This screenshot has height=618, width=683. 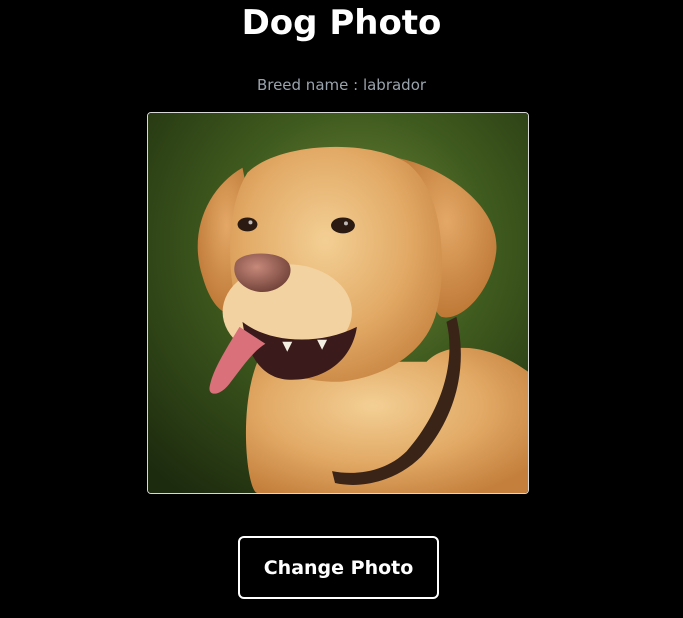 I want to click on change-photo-button: Change Photo, so click(x=338, y=567).